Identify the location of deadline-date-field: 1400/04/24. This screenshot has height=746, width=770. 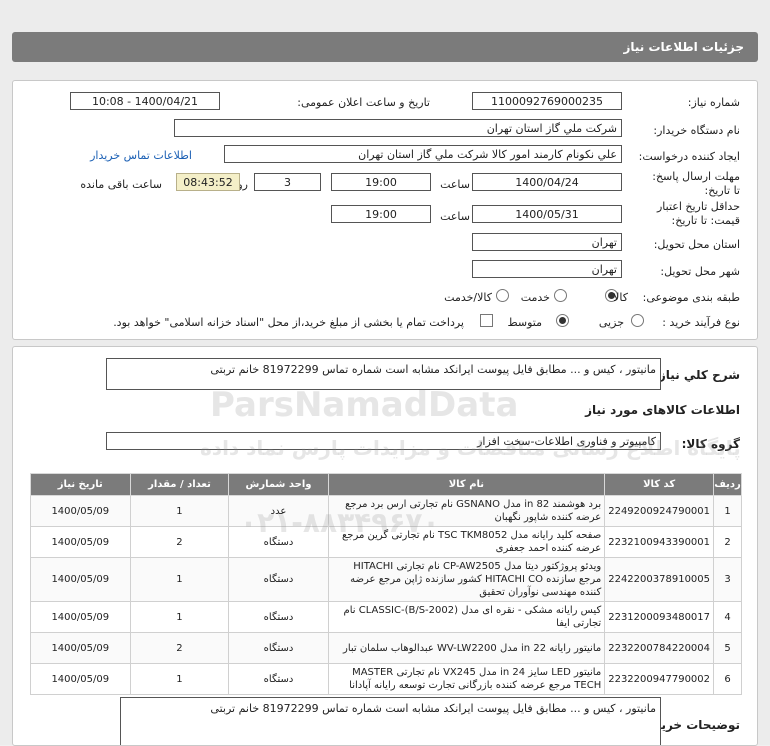
(547, 182).